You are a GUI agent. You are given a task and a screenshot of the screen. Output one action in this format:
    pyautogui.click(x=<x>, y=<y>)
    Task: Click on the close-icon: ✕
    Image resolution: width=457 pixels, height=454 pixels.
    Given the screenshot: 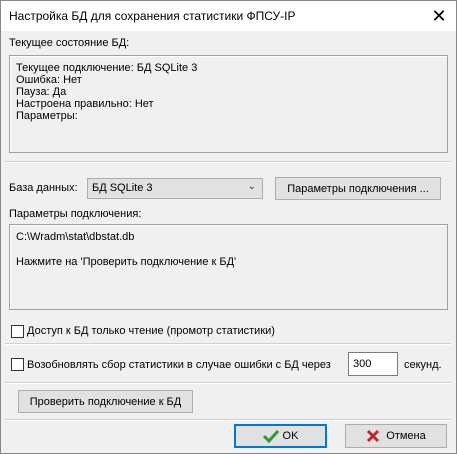 What is the action you would take?
    pyautogui.click(x=439, y=16)
    